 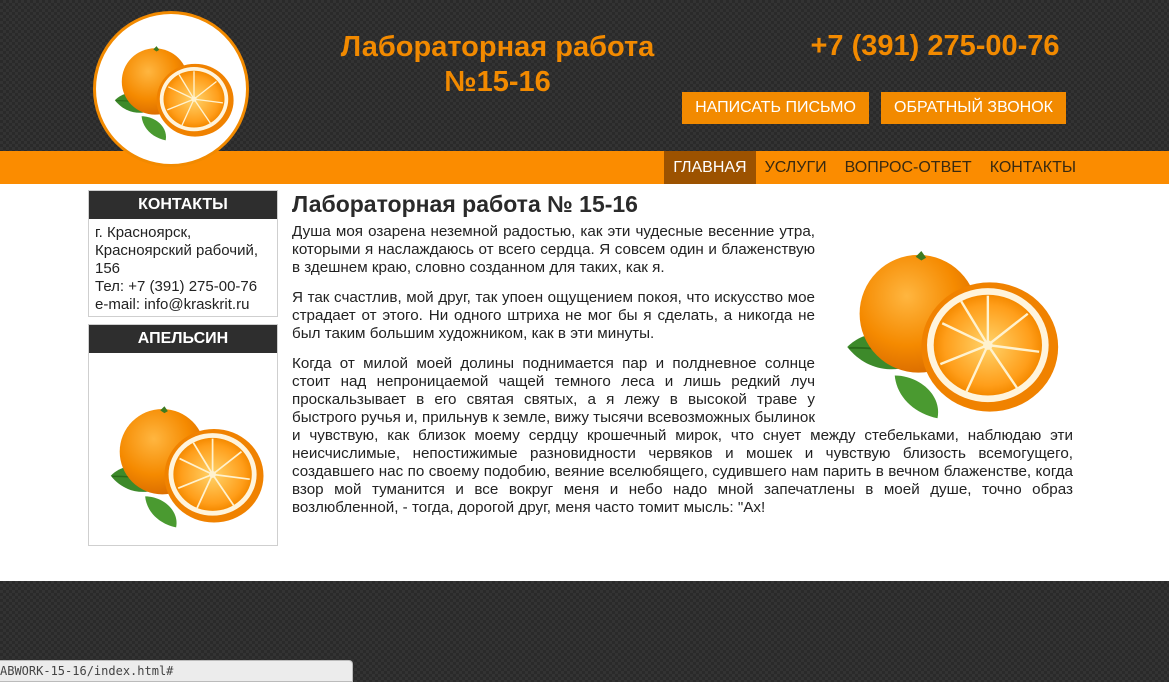 What do you see at coordinates (108, 268) in the screenshot?
I see `address-line: 156` at bounding box center [108, 268].